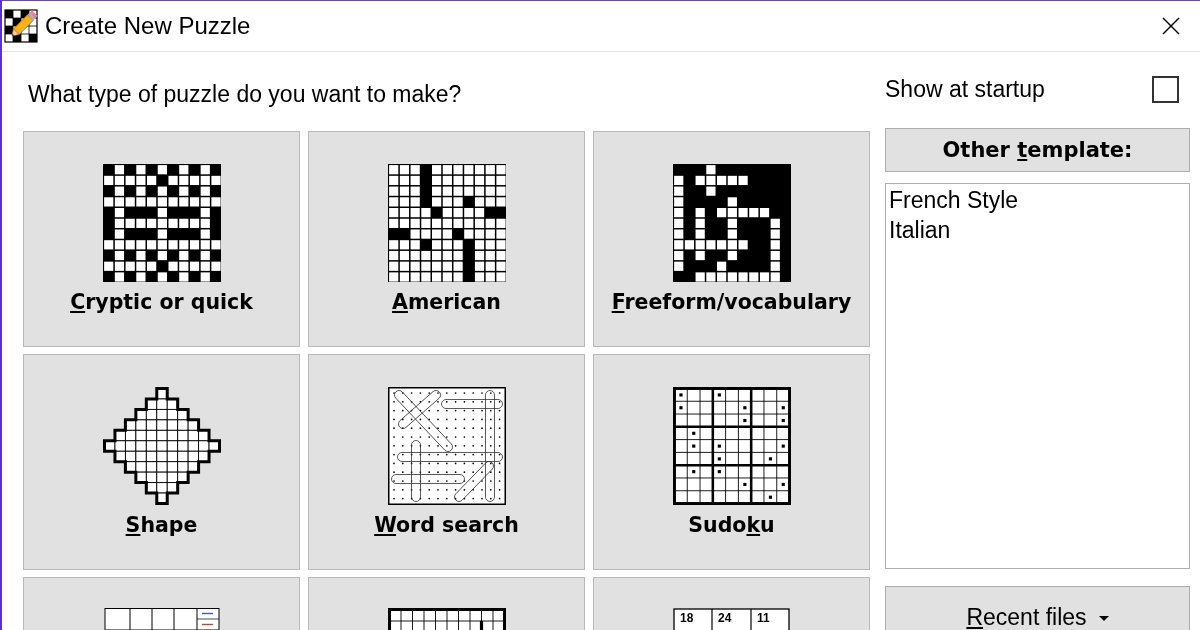  What do you see at coordinates (245, 94) in the screenshot?
I see `prompt-text: What type of puzzle do you want to make?` at bounding box center [245, 94].